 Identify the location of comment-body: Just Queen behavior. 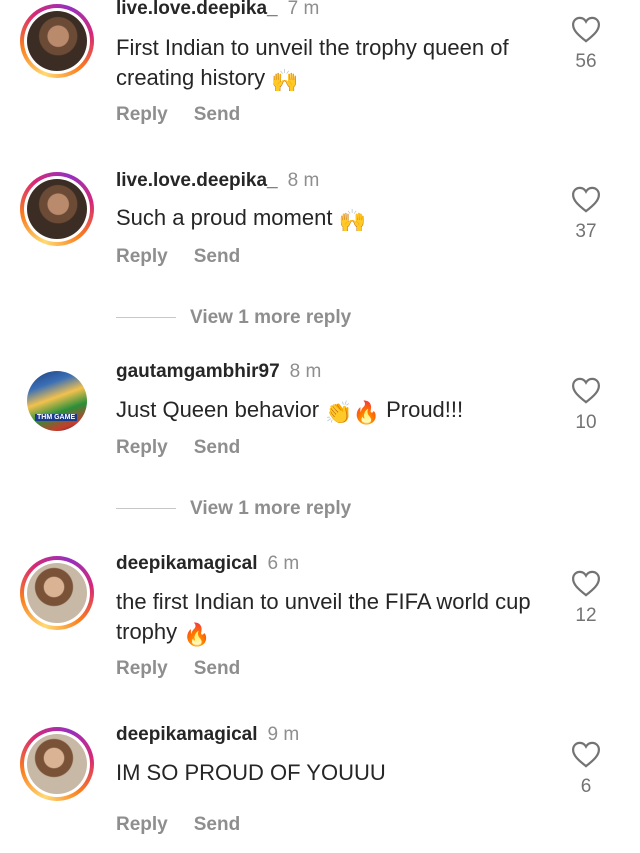
(218, 409).